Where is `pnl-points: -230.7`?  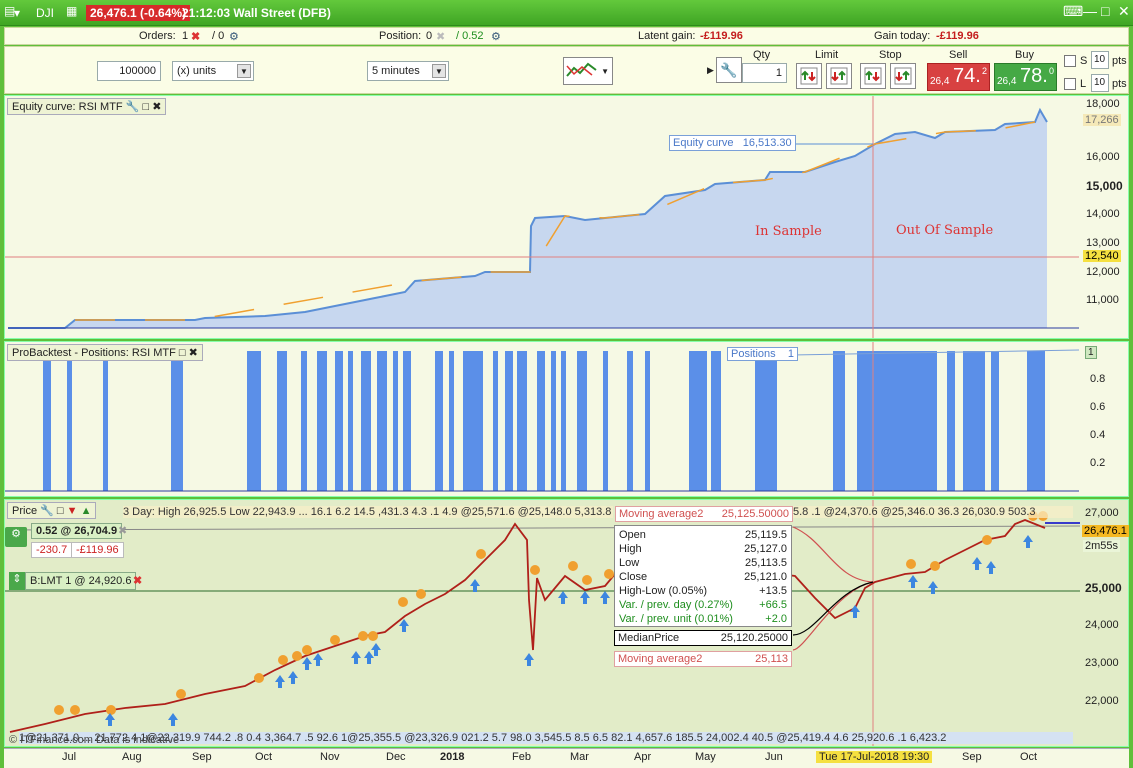 pnl-points: -230.7 is located at coordinates (52, 550).